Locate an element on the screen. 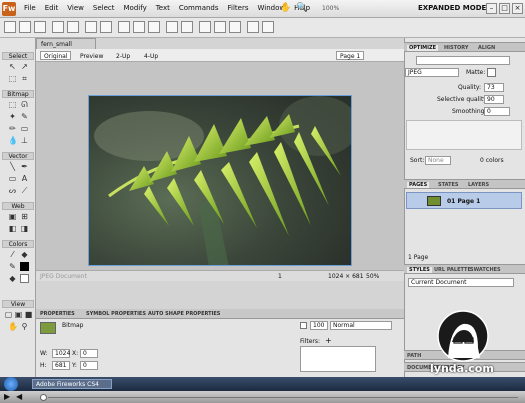 The width and height of the screenshot is (525, 403). menu-text: Text is located at coordinates (163, 8).